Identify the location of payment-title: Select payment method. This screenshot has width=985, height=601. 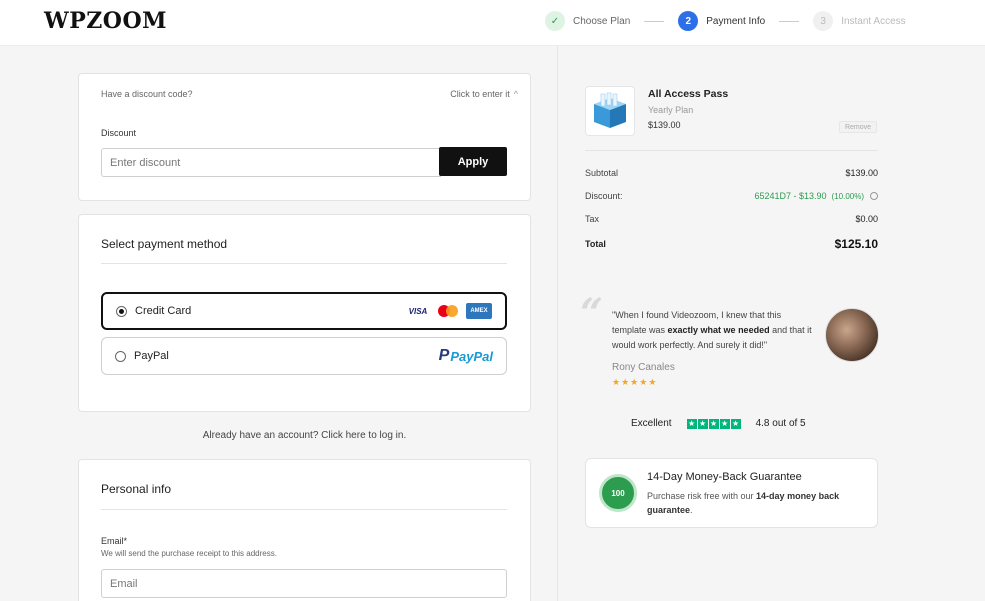
(164, 244).